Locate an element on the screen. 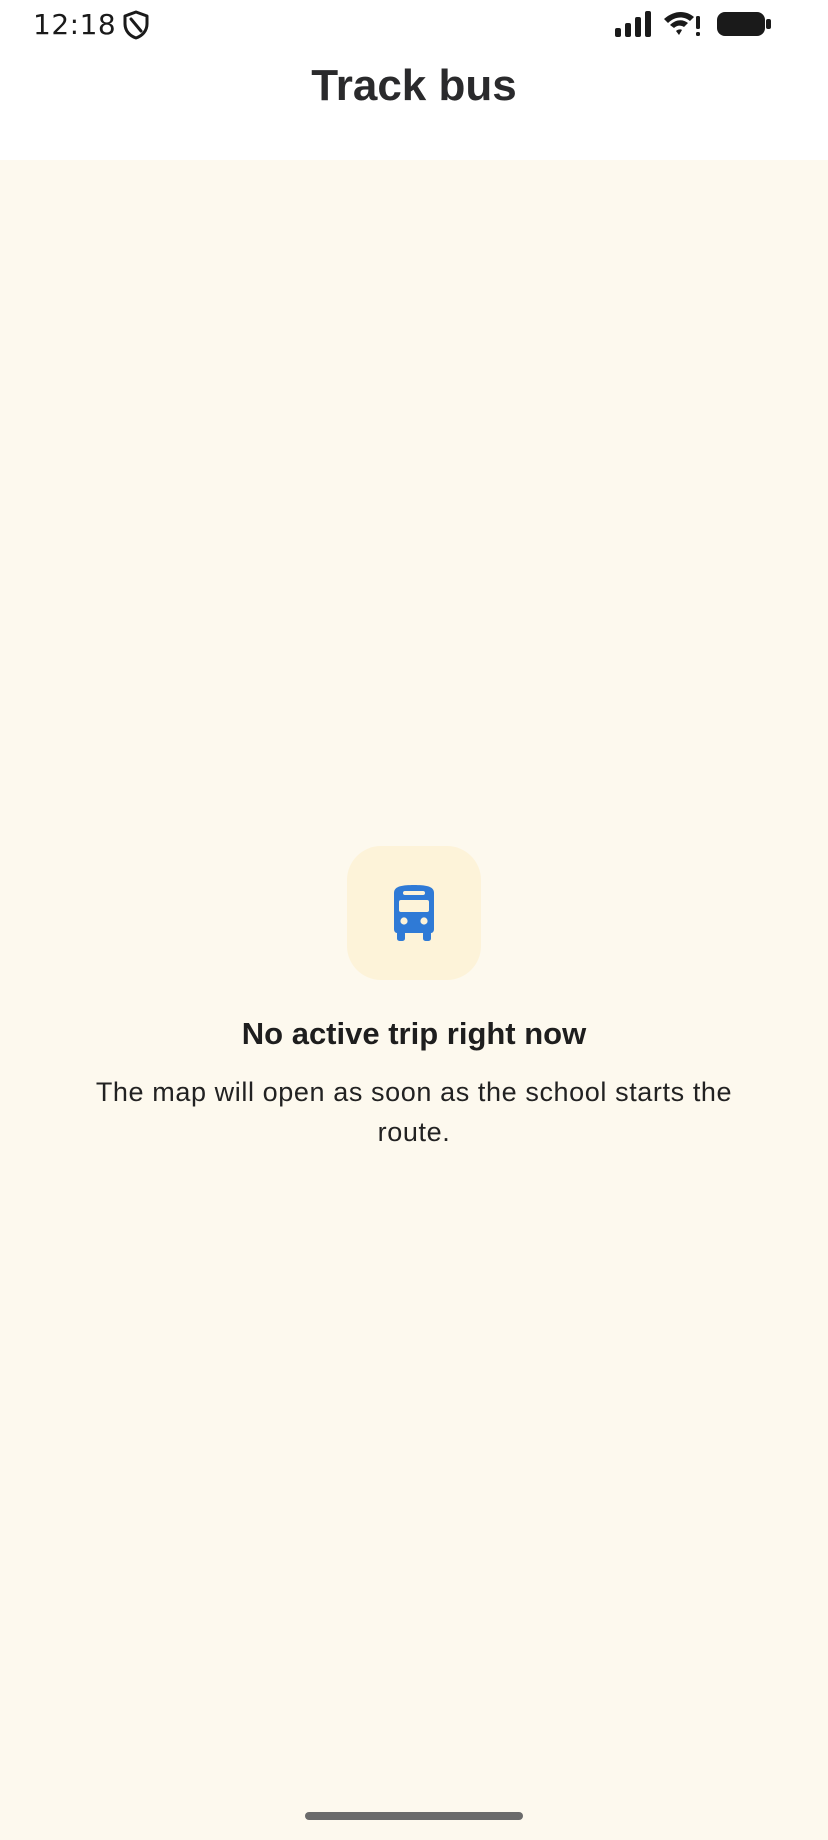  empty-state-title: No active trip right now is located at coordinates (414, 1033).